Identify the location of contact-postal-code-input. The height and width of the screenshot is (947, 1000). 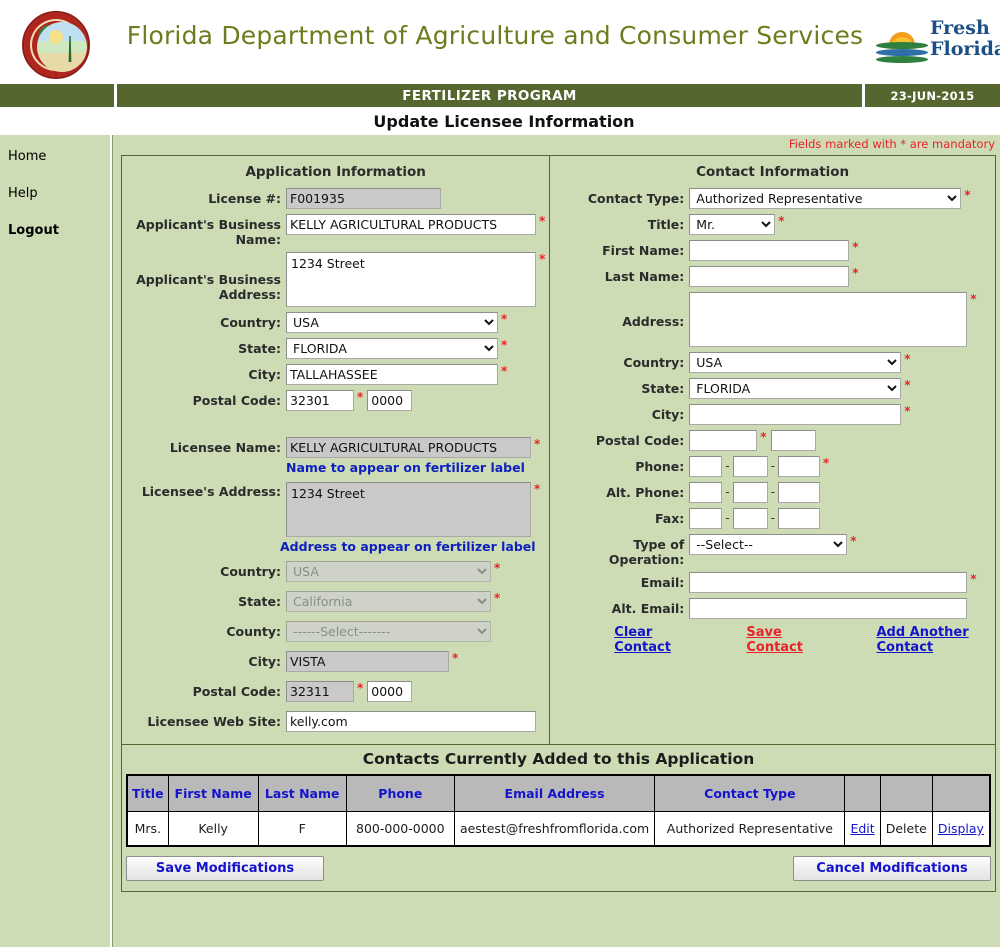
(723, 440).